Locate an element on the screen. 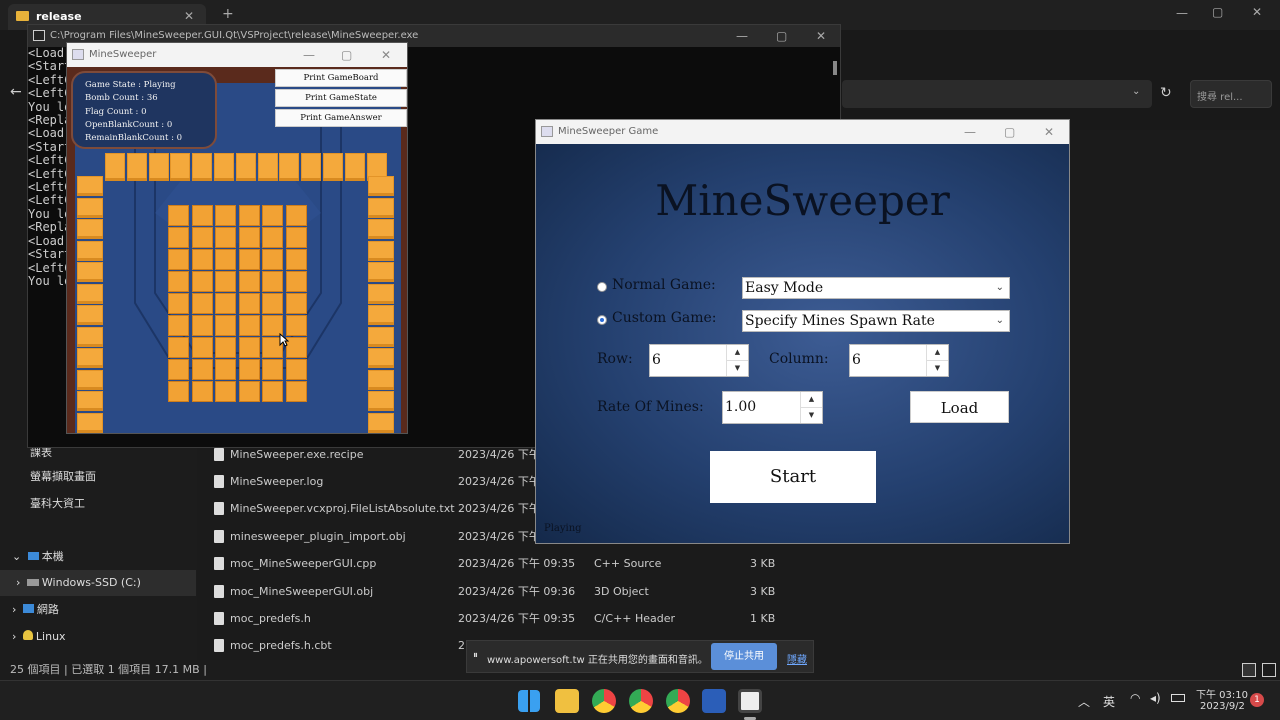 This screenshot has width=1280, height=720. clock-date: 2023/9/2 is located at coordinates (1222, 706).